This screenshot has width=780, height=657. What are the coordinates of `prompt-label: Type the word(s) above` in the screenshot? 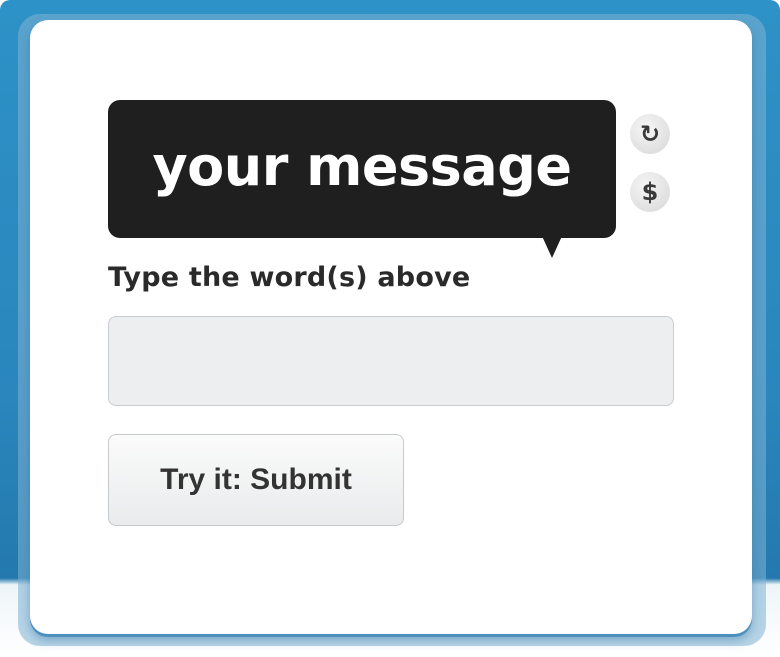 It's located at (289, 277).